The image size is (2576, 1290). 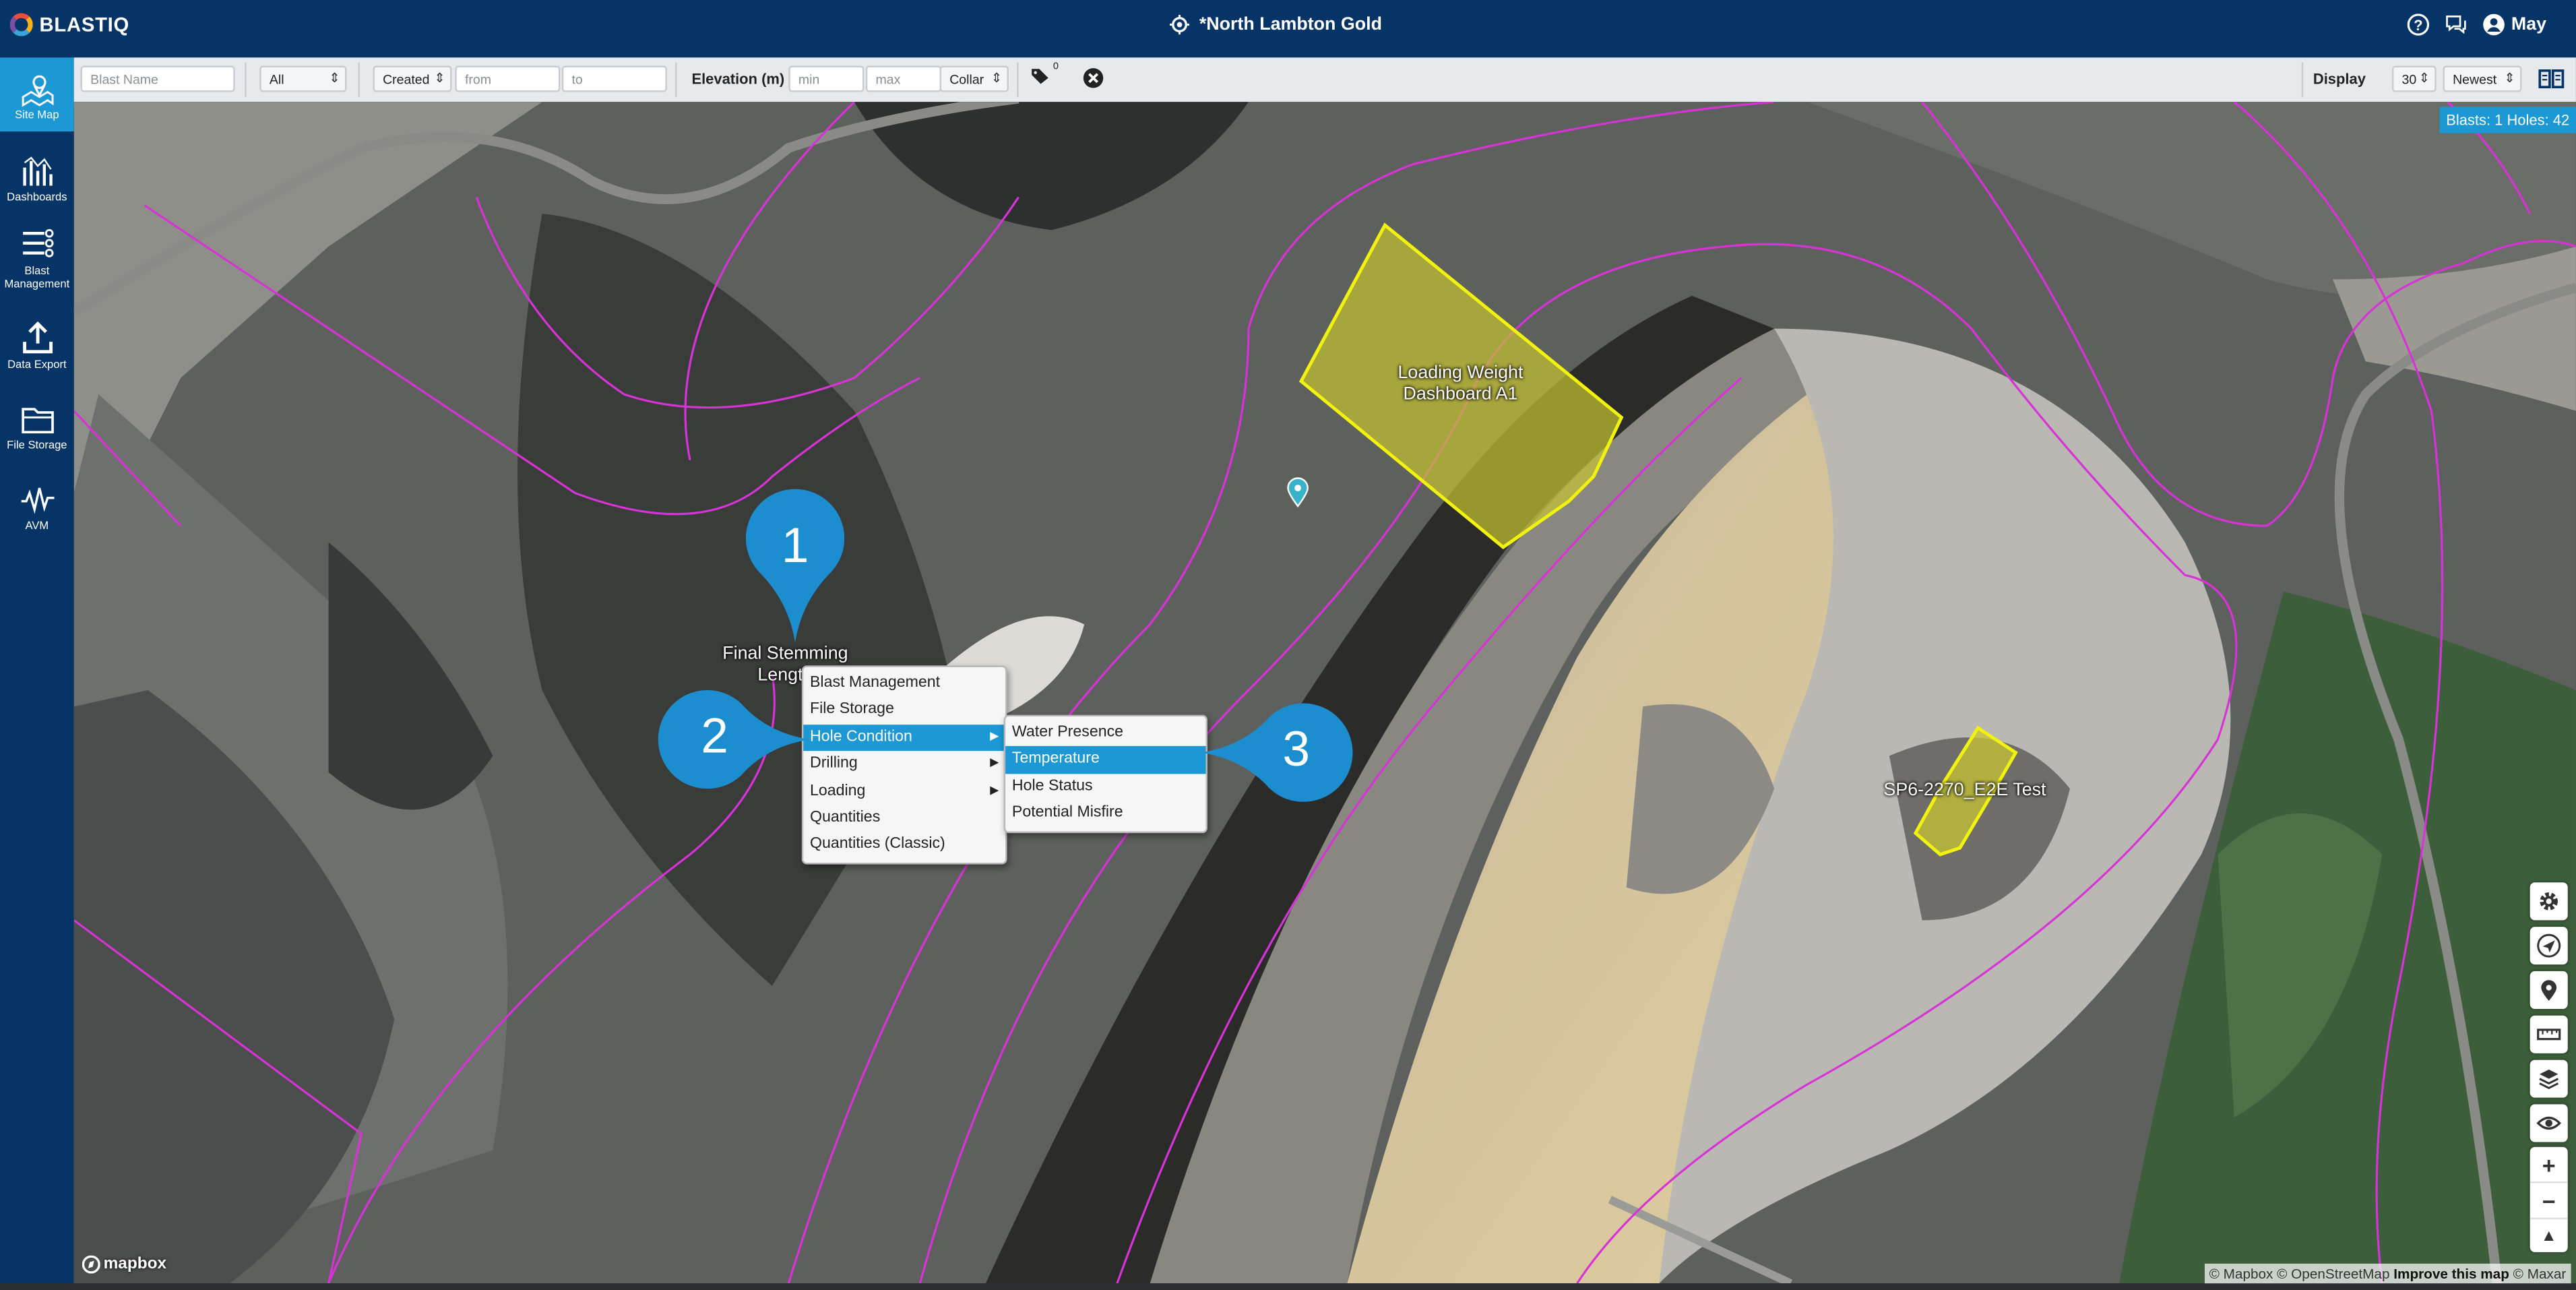 What do you see at coordinates (37, 91) in the screenshot?
I see `site-map-icon` at bounding box center [37, 91].